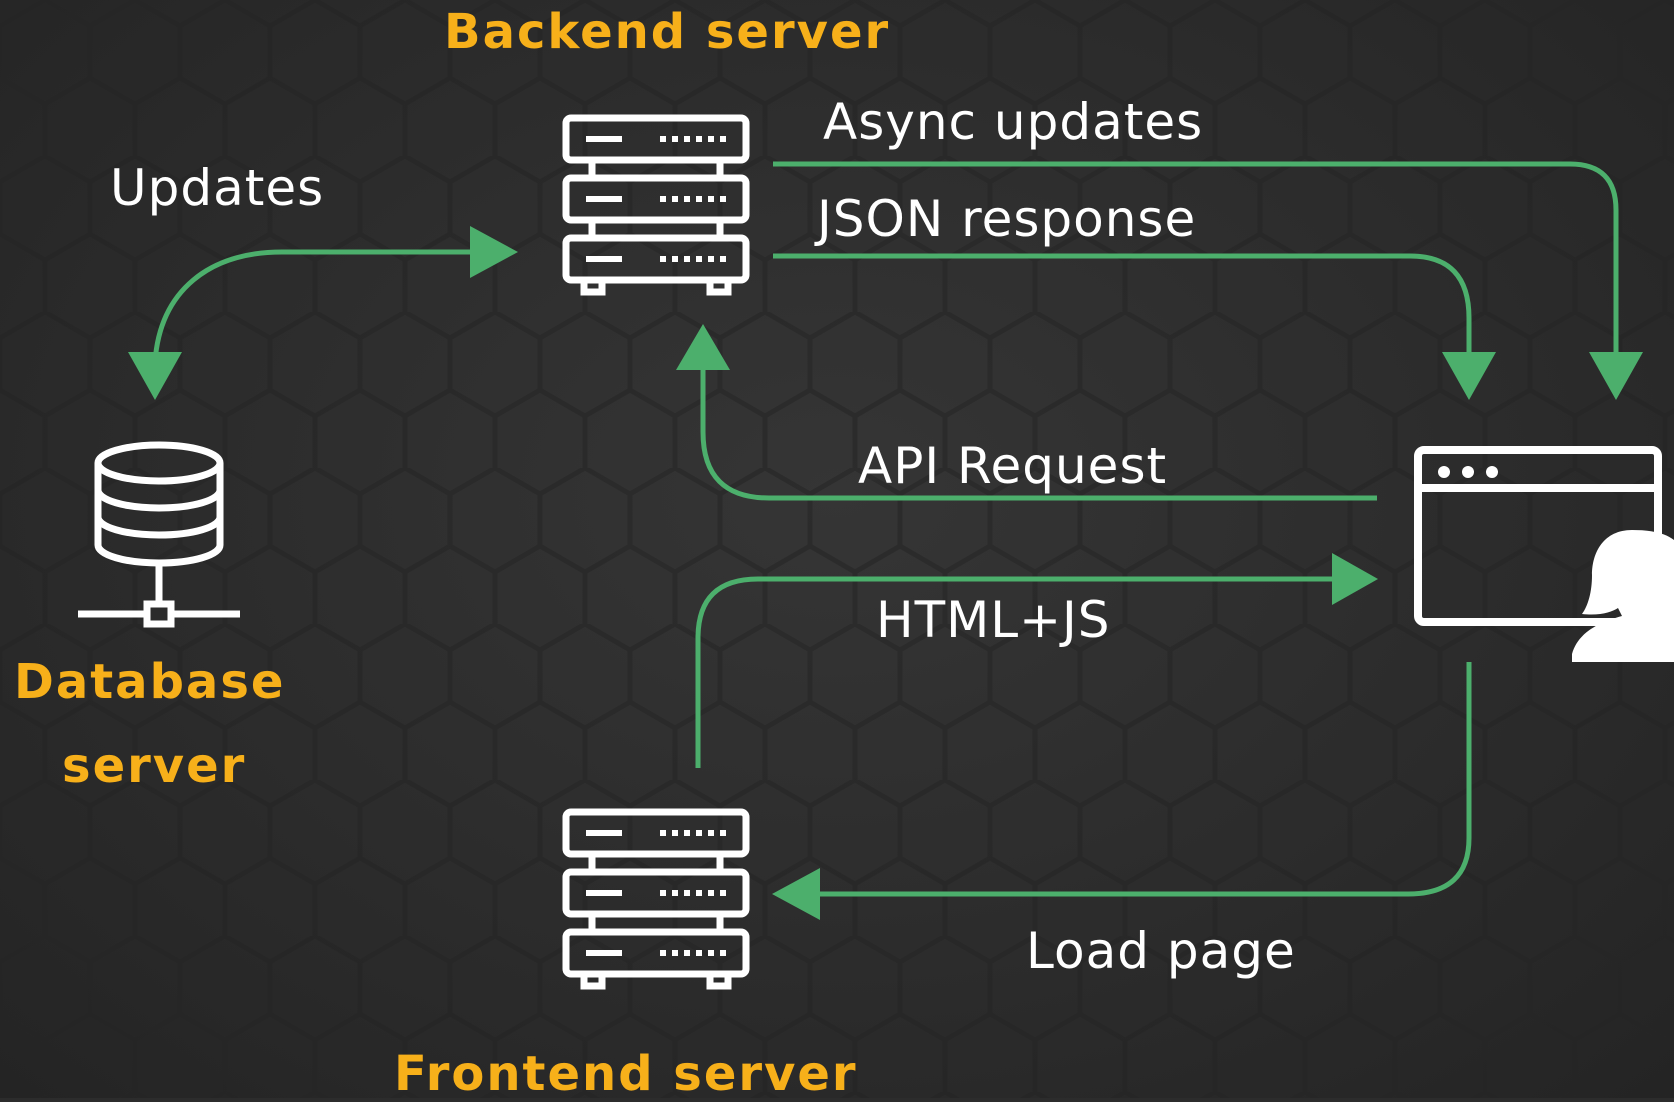 Image resolution: width=1674 pixels, height=1102 pixels. I want to click on updates-label: Updates, so click(217, 188).